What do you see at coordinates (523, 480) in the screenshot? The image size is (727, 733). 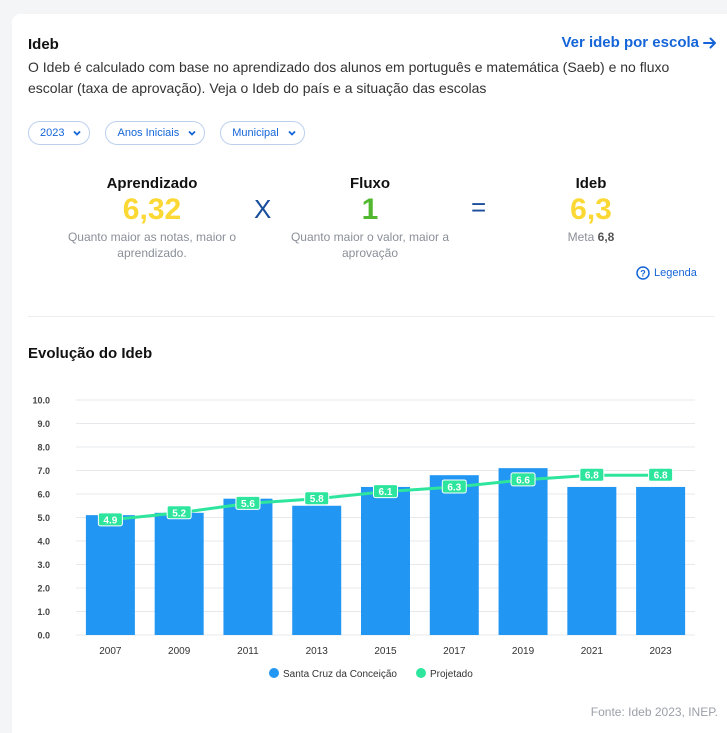 I see `projected-label: 6.6` at bounding box center [523, 480].